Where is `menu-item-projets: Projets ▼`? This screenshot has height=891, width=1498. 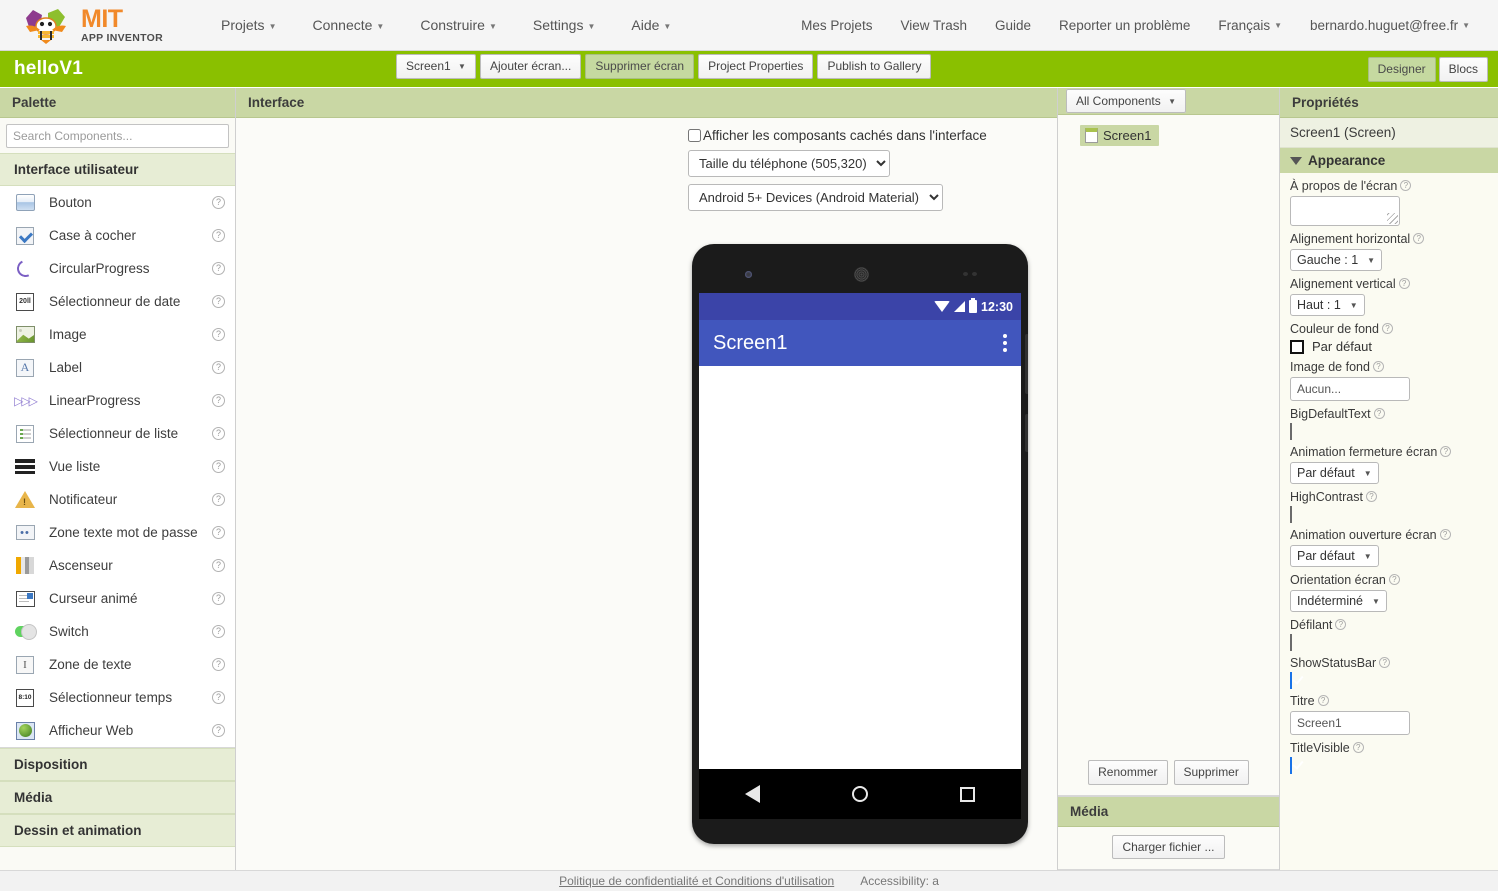
menu-item-projets: Projets ▼ is located at coordinates (249, 25).